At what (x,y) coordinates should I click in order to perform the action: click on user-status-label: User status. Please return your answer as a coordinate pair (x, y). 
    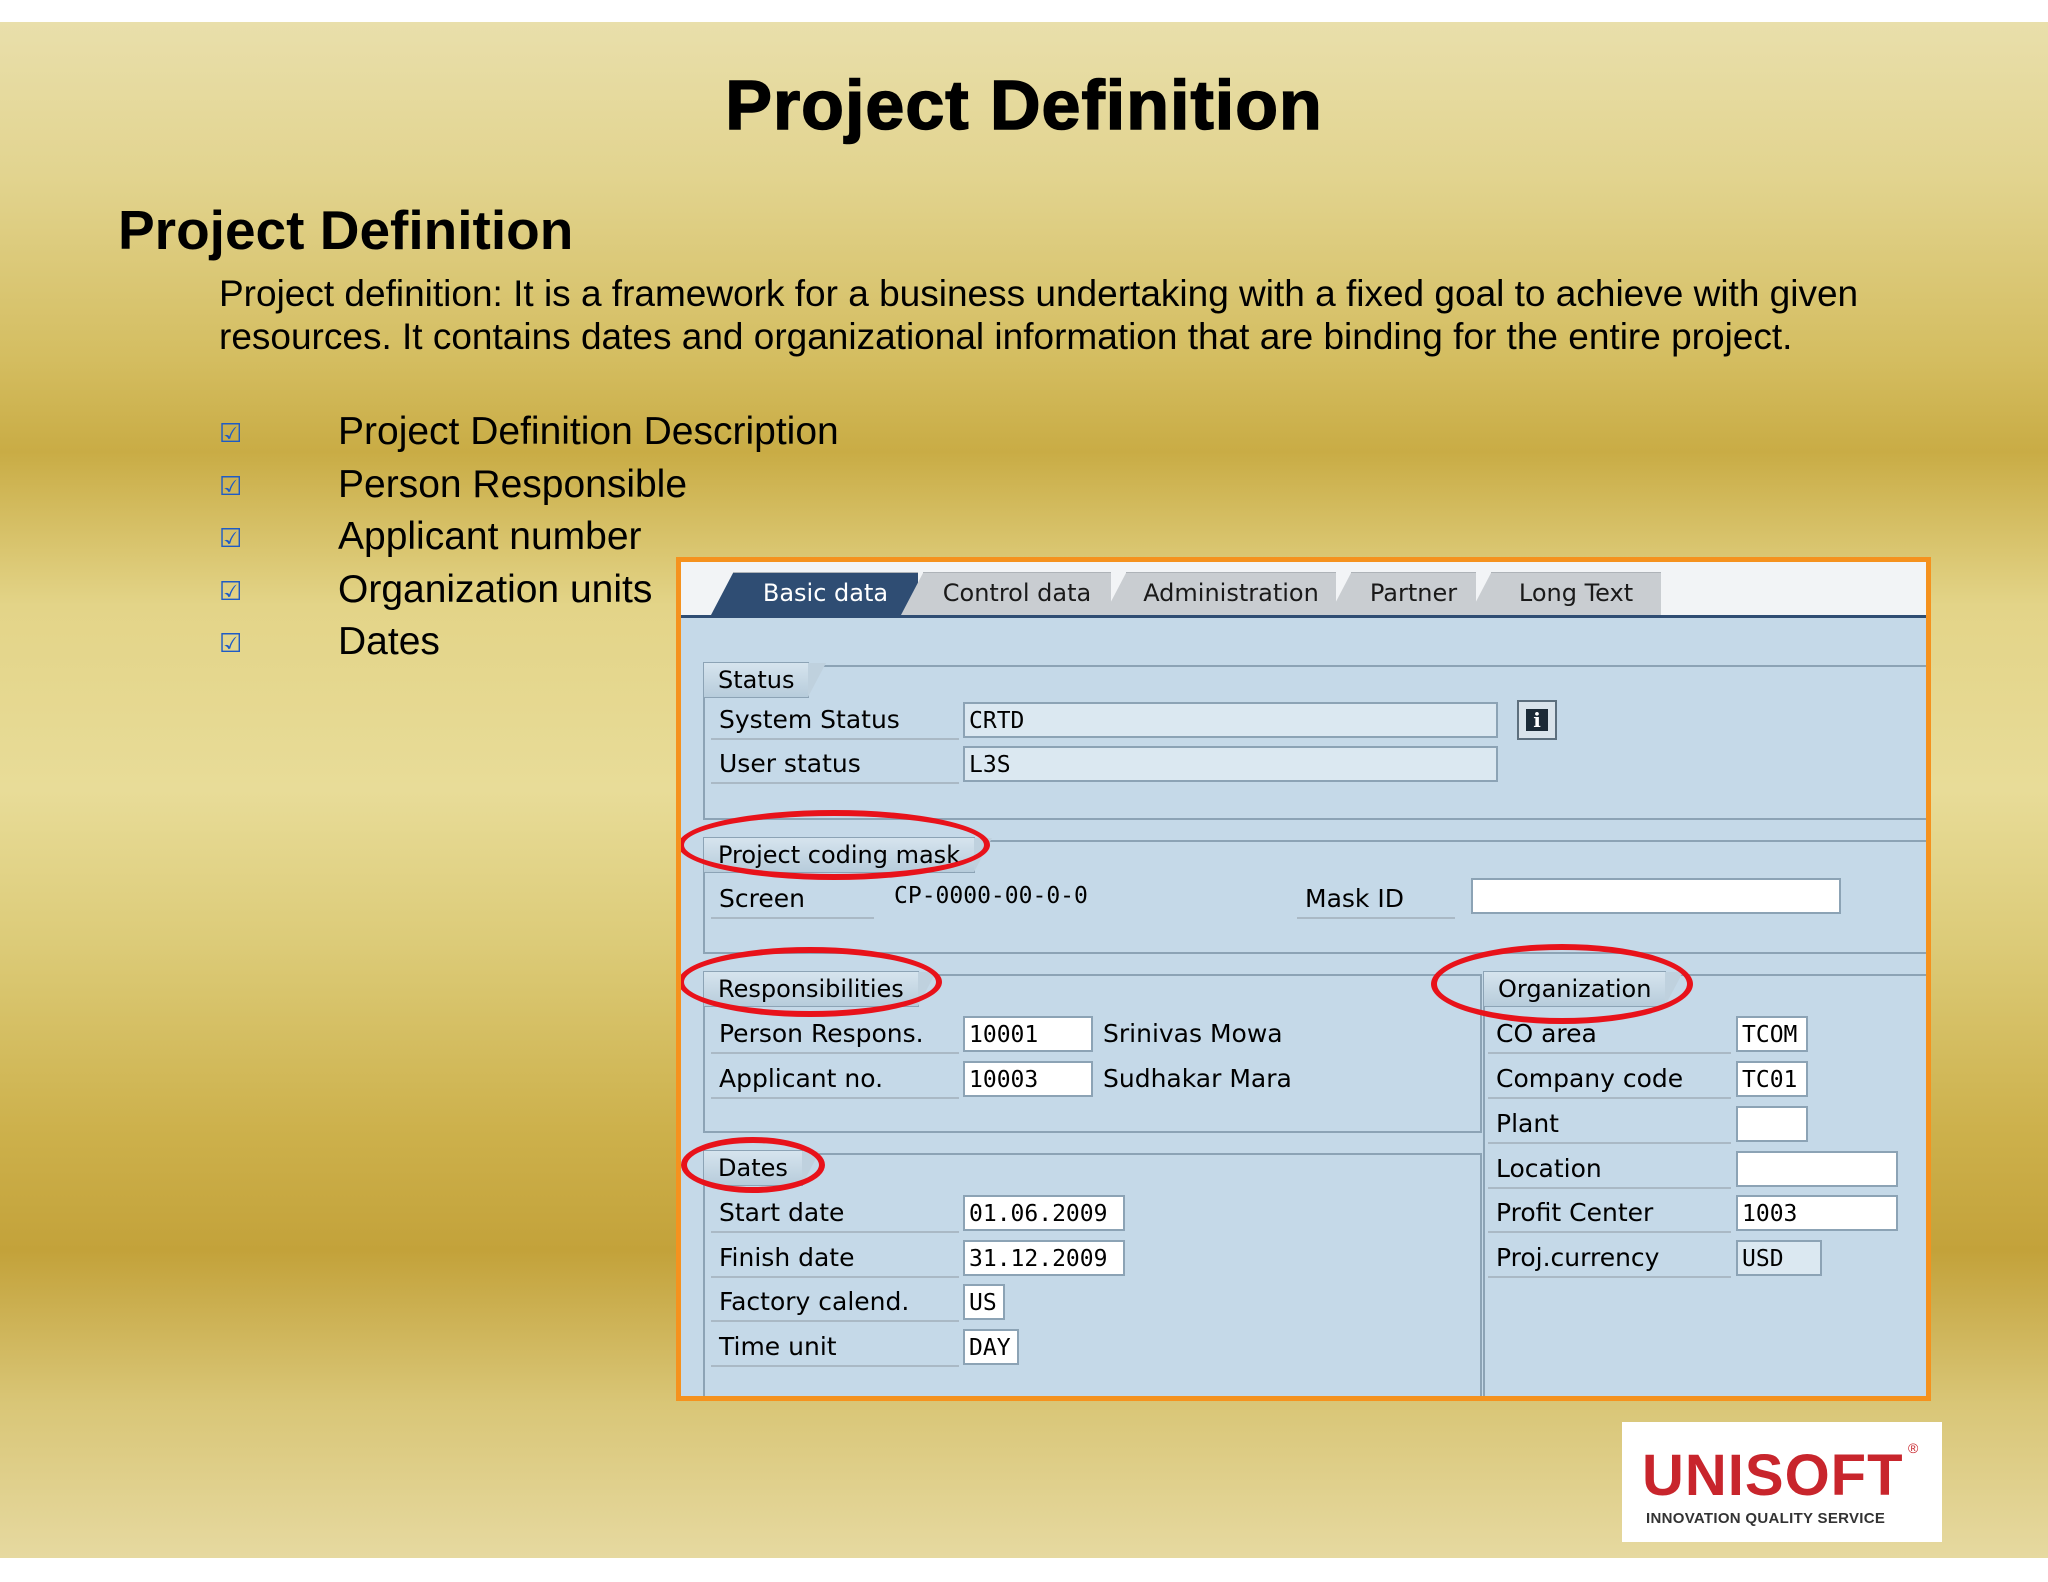
    Looking at the image, I should click on (835, 765).